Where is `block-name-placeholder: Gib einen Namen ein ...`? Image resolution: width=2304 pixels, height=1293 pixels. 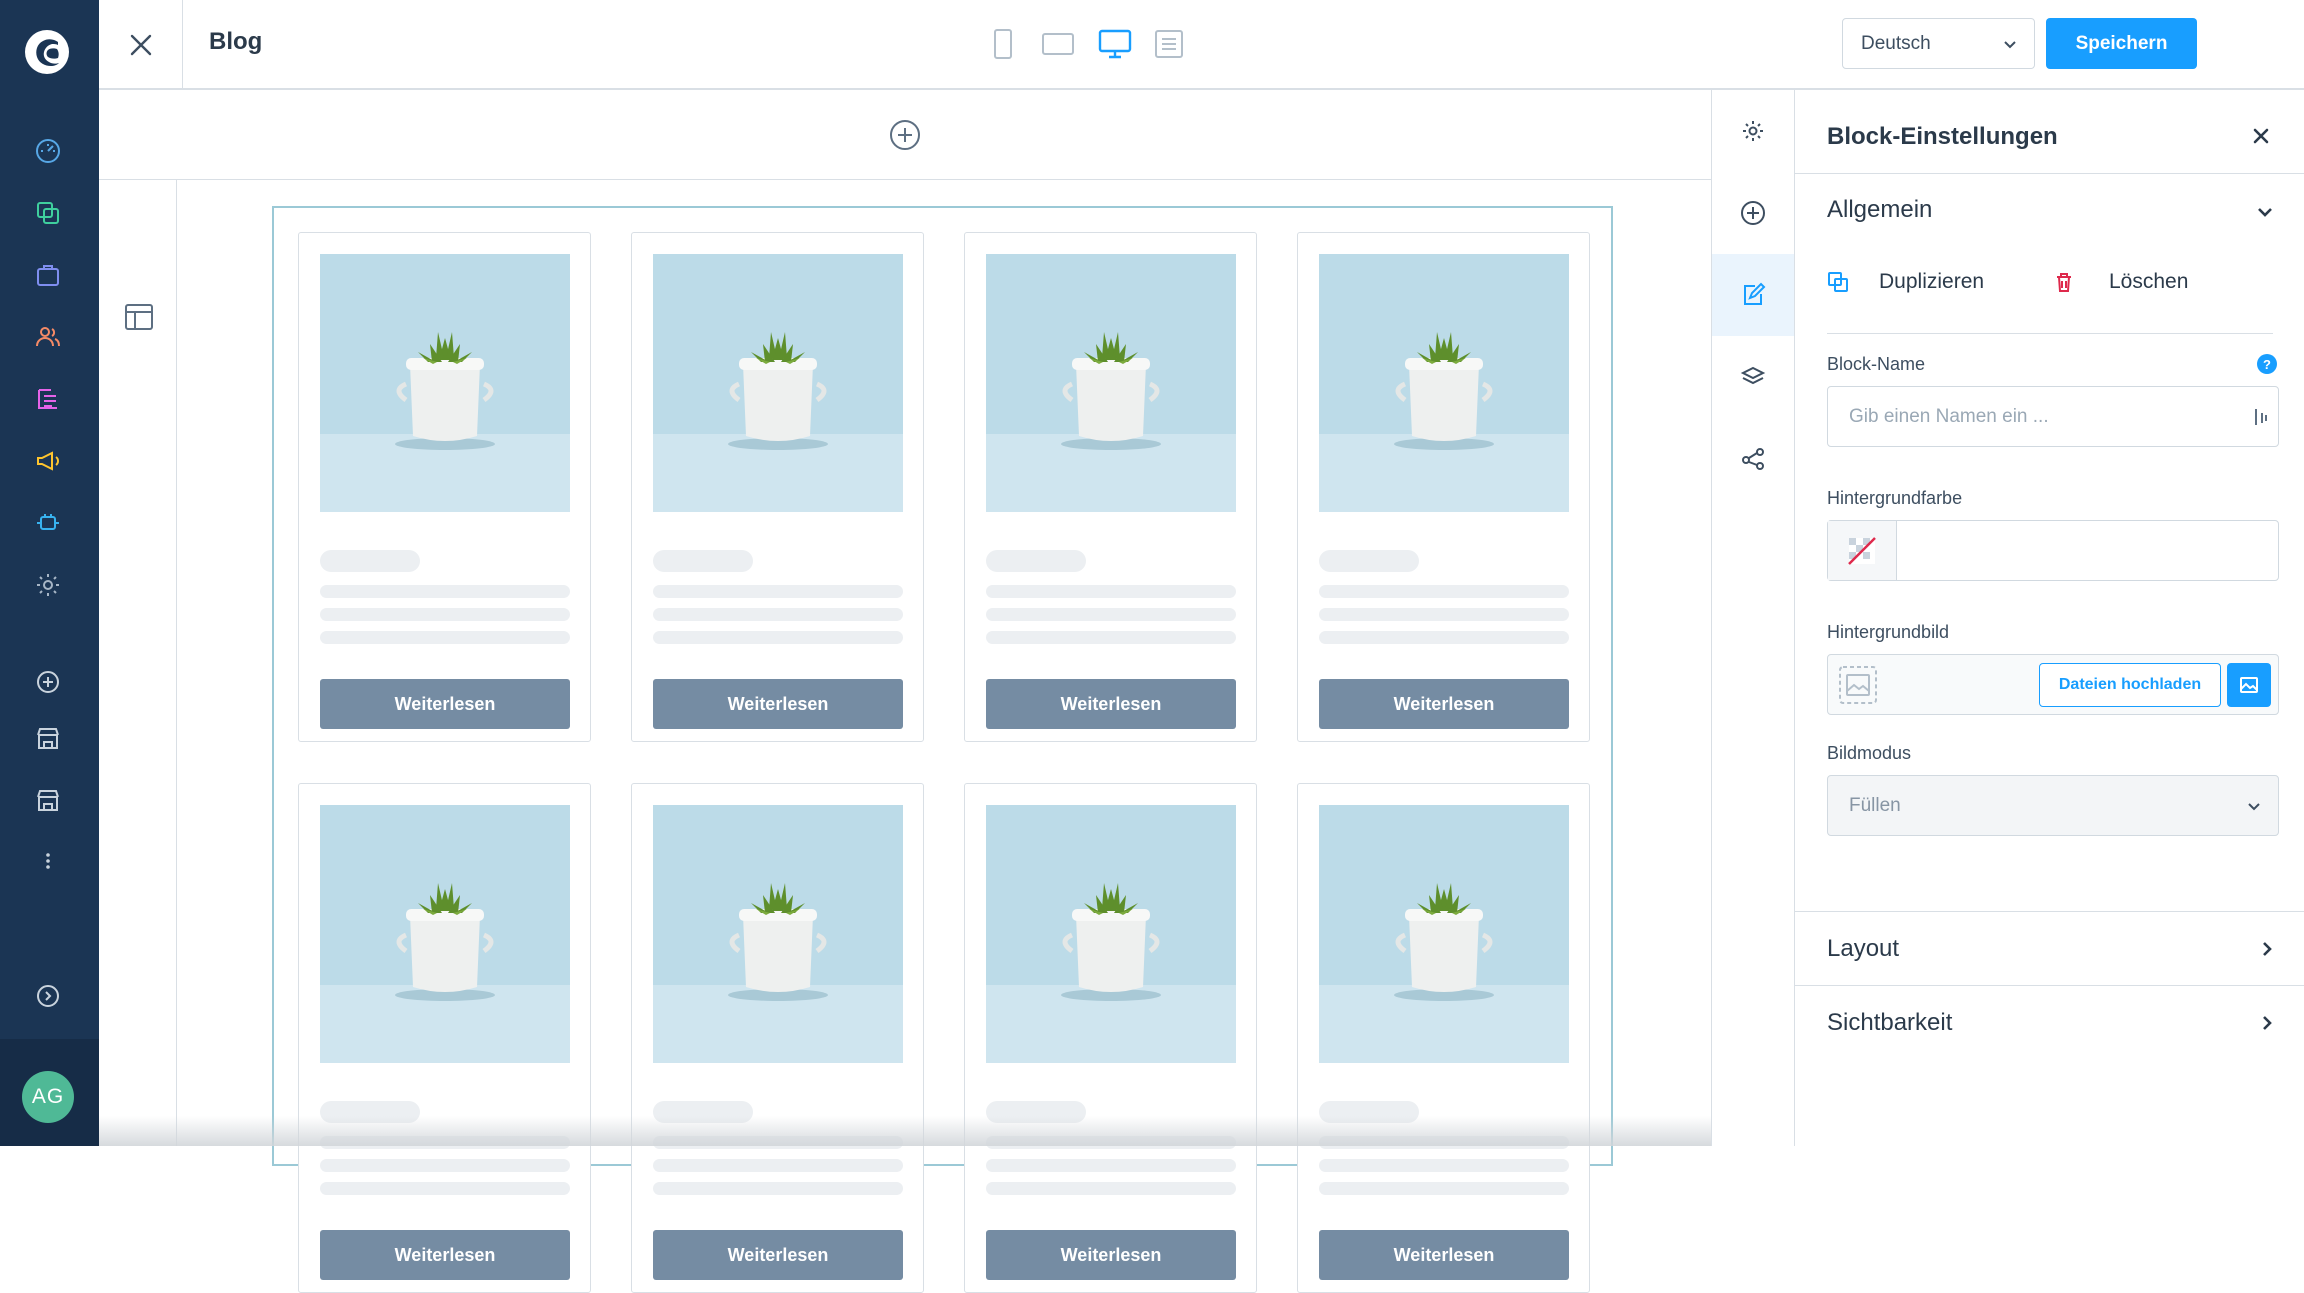 block-name-placeholder: Gib einen Namen ein ... is located at coordinates (1949, 417).